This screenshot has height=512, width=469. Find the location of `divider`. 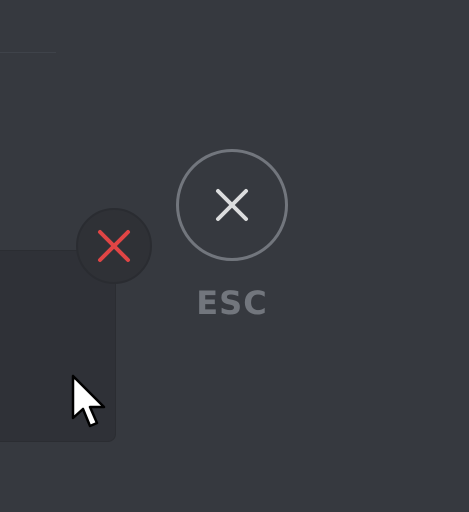

divider is located at coordinates (28, 52).